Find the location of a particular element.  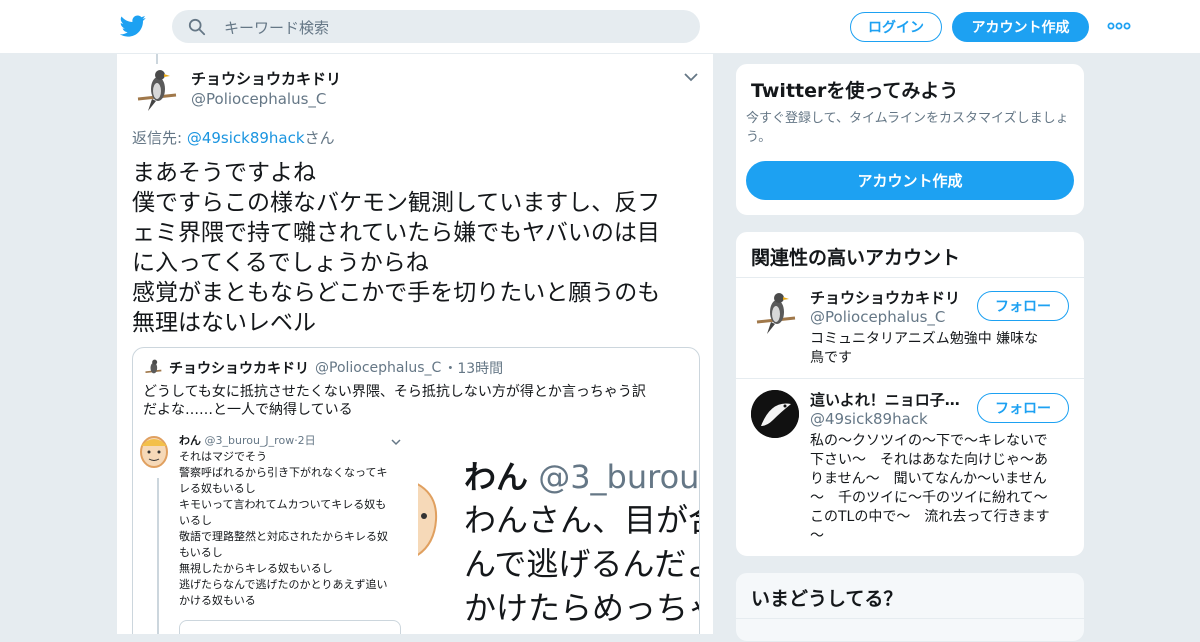

quoted-author-name: チョウショウカキドリ is located at coordinates (239, 369).